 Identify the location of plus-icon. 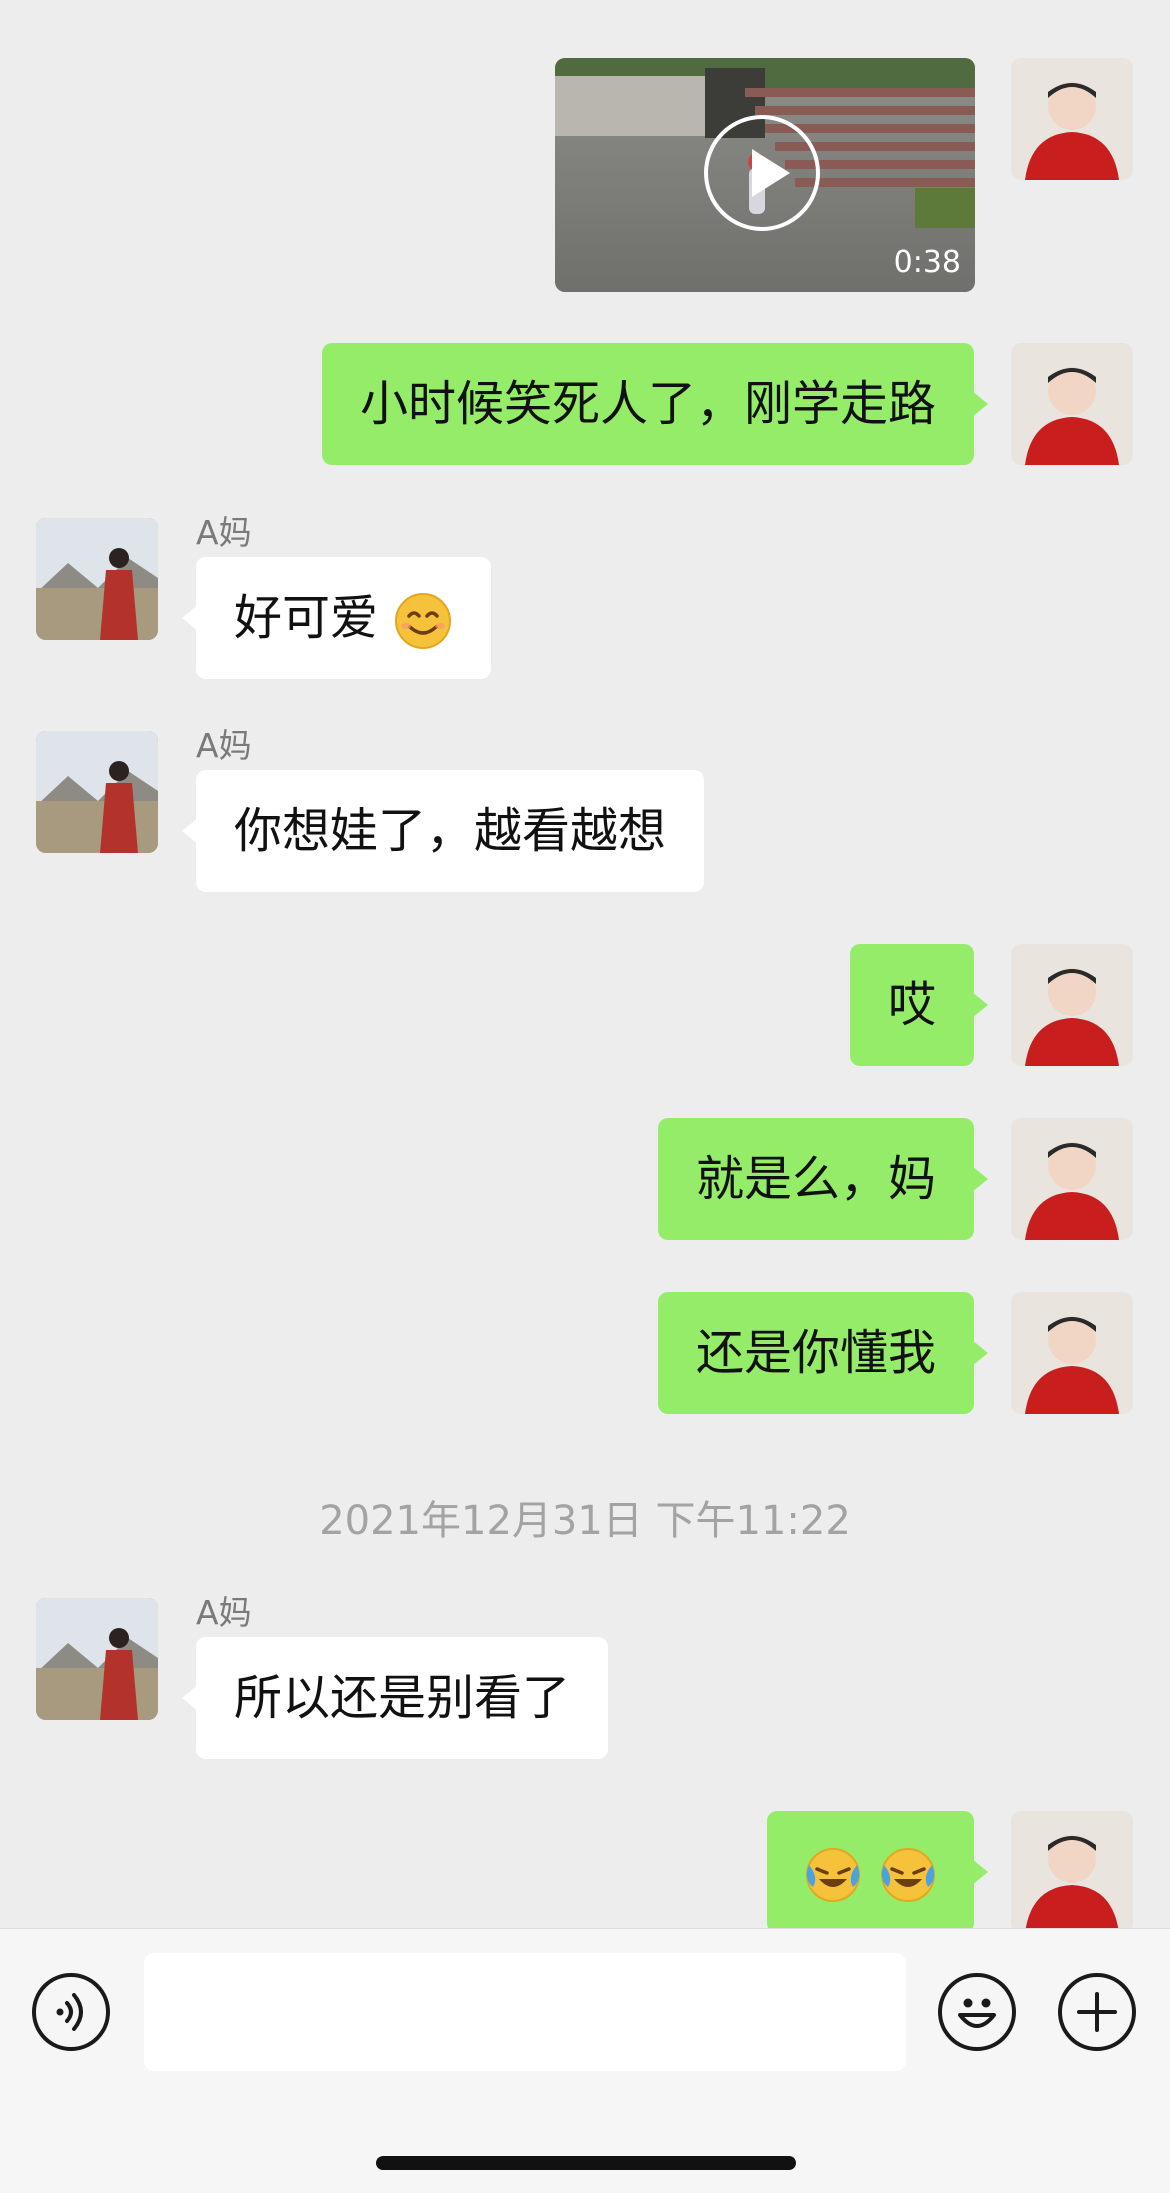
(1097, 2012).